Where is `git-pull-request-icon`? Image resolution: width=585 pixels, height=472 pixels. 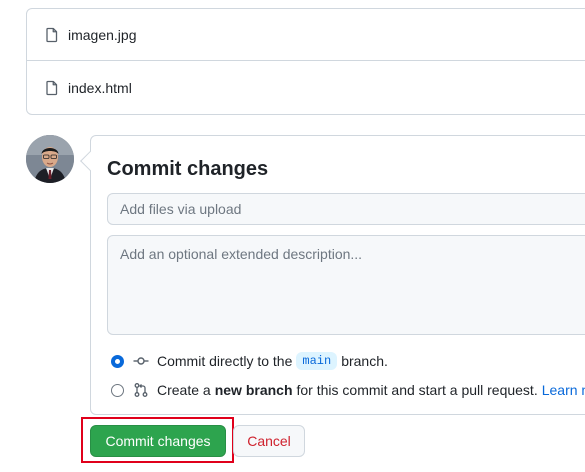
git-pull-request-icon is located at coordinates (141, 390).